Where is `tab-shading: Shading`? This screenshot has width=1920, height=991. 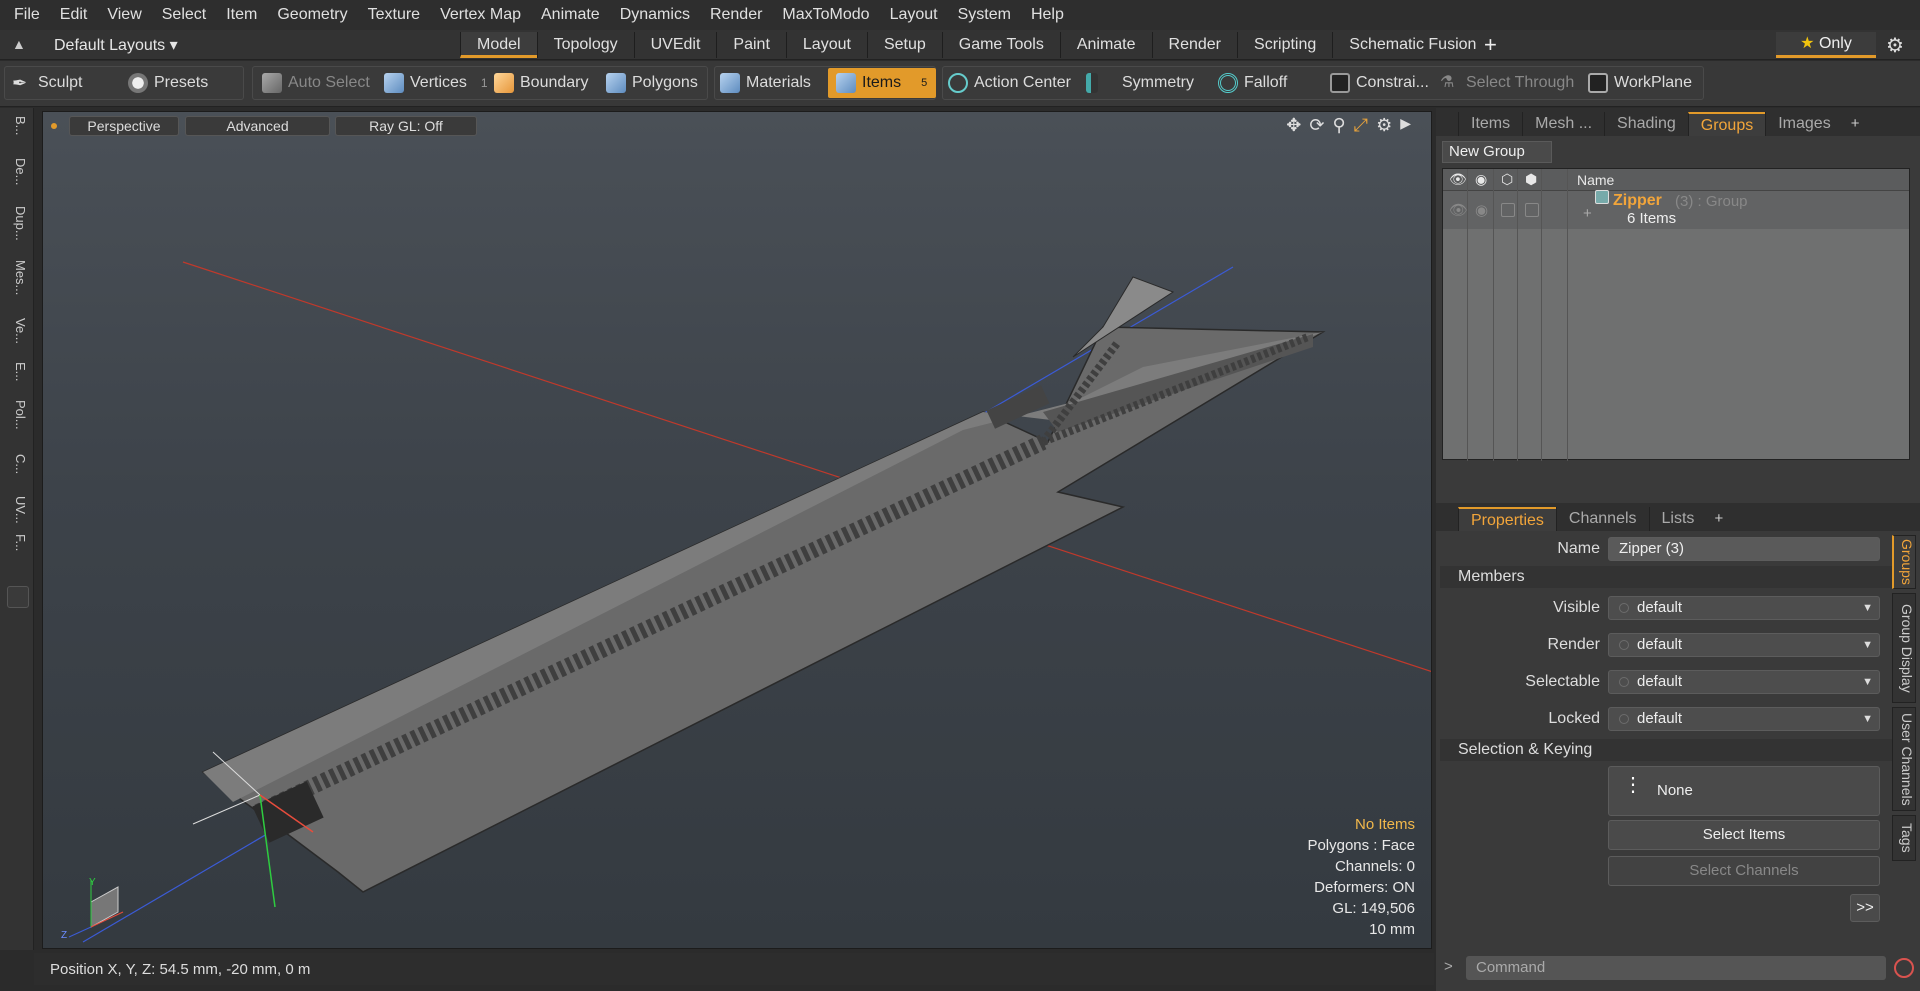 tab-shading: Shading is located at coordinates (1646, 124).